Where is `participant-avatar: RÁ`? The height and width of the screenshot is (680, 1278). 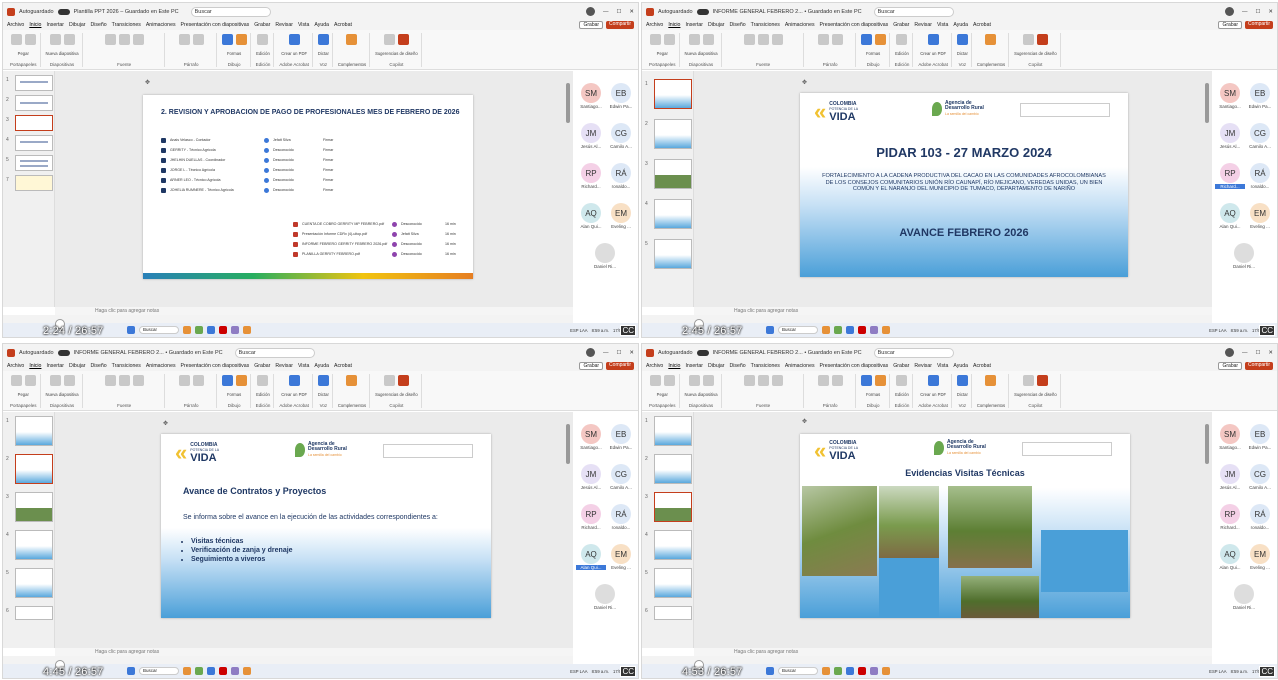 participant-avatar: RÁ is located at coordinates (621, 514).